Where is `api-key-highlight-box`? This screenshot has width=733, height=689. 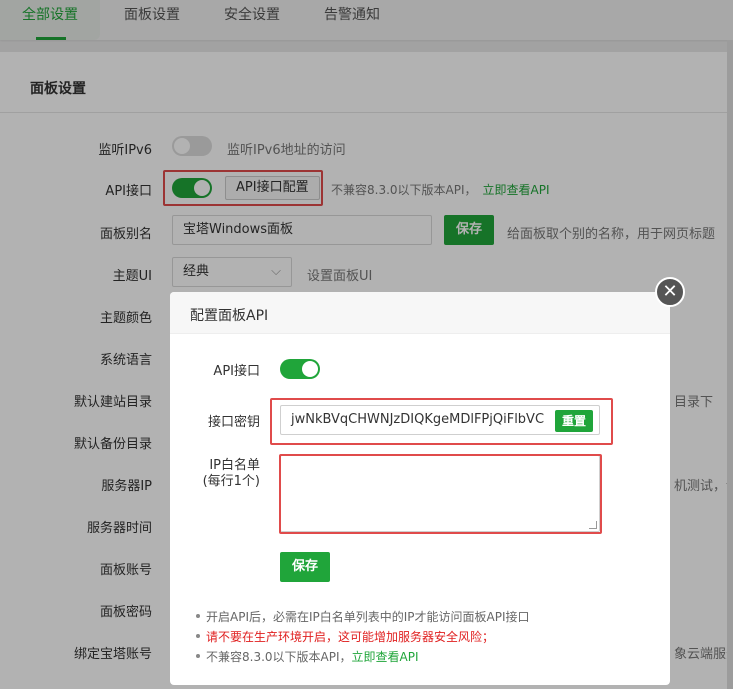
api-key-highlight-box is located at coordinates (441, 421).